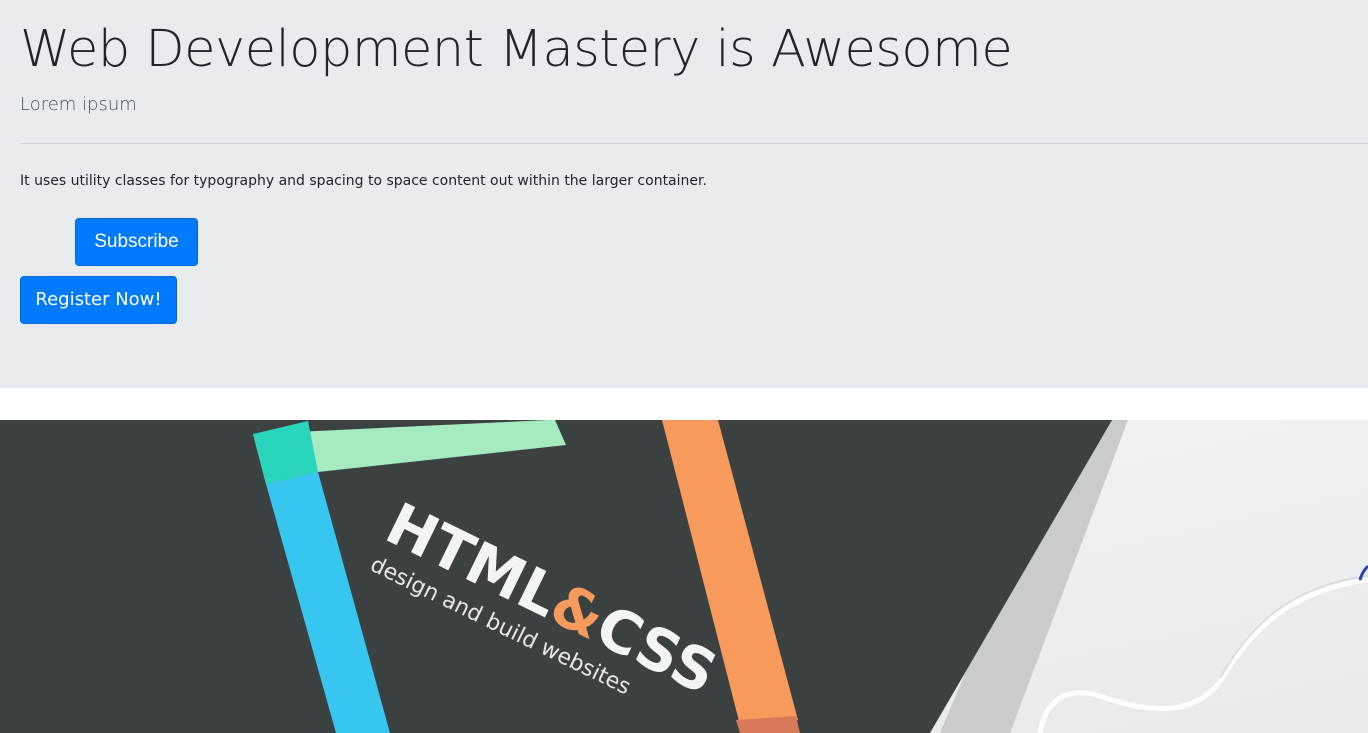  I want to click on lead-text: Lorem ipsum, so click(78, 104).